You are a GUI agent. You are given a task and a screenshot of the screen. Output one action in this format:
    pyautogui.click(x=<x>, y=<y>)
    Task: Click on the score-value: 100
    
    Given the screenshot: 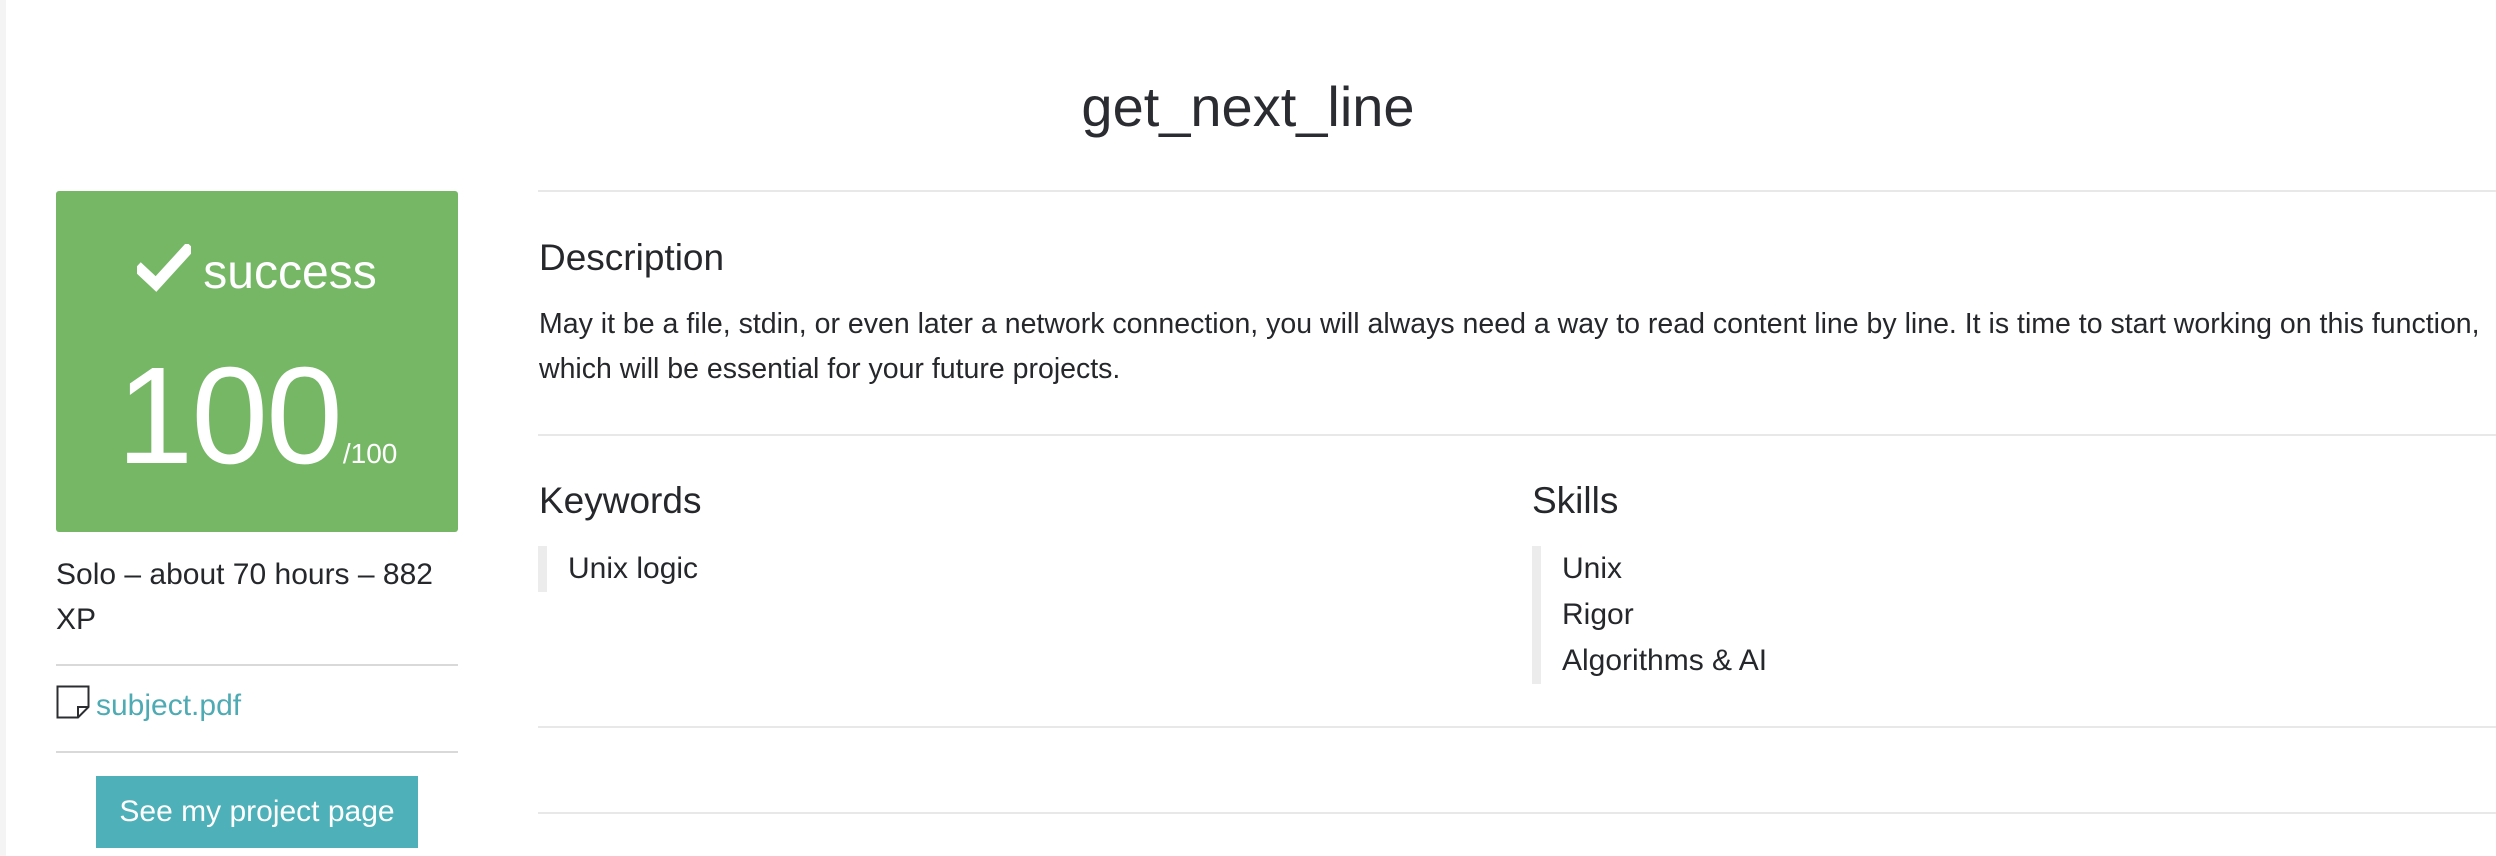 What is the action you would take?
    pyautogui.click(x=229, y=416)
    